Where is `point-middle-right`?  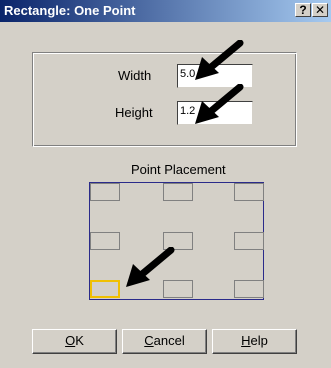 point-middle-right is located at coordinates (249, 241).